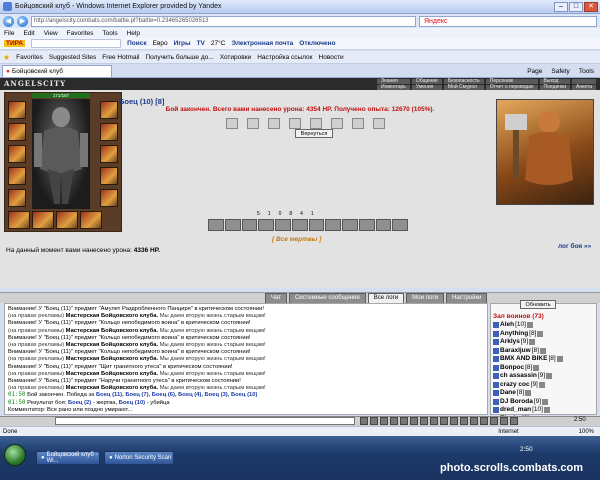 The height and width of the screenshot is (480, 600). What do you see at coordinates (314, 133) in the screenshot?
I see `return-button: Вернуться` at bounding box center [314, 133].